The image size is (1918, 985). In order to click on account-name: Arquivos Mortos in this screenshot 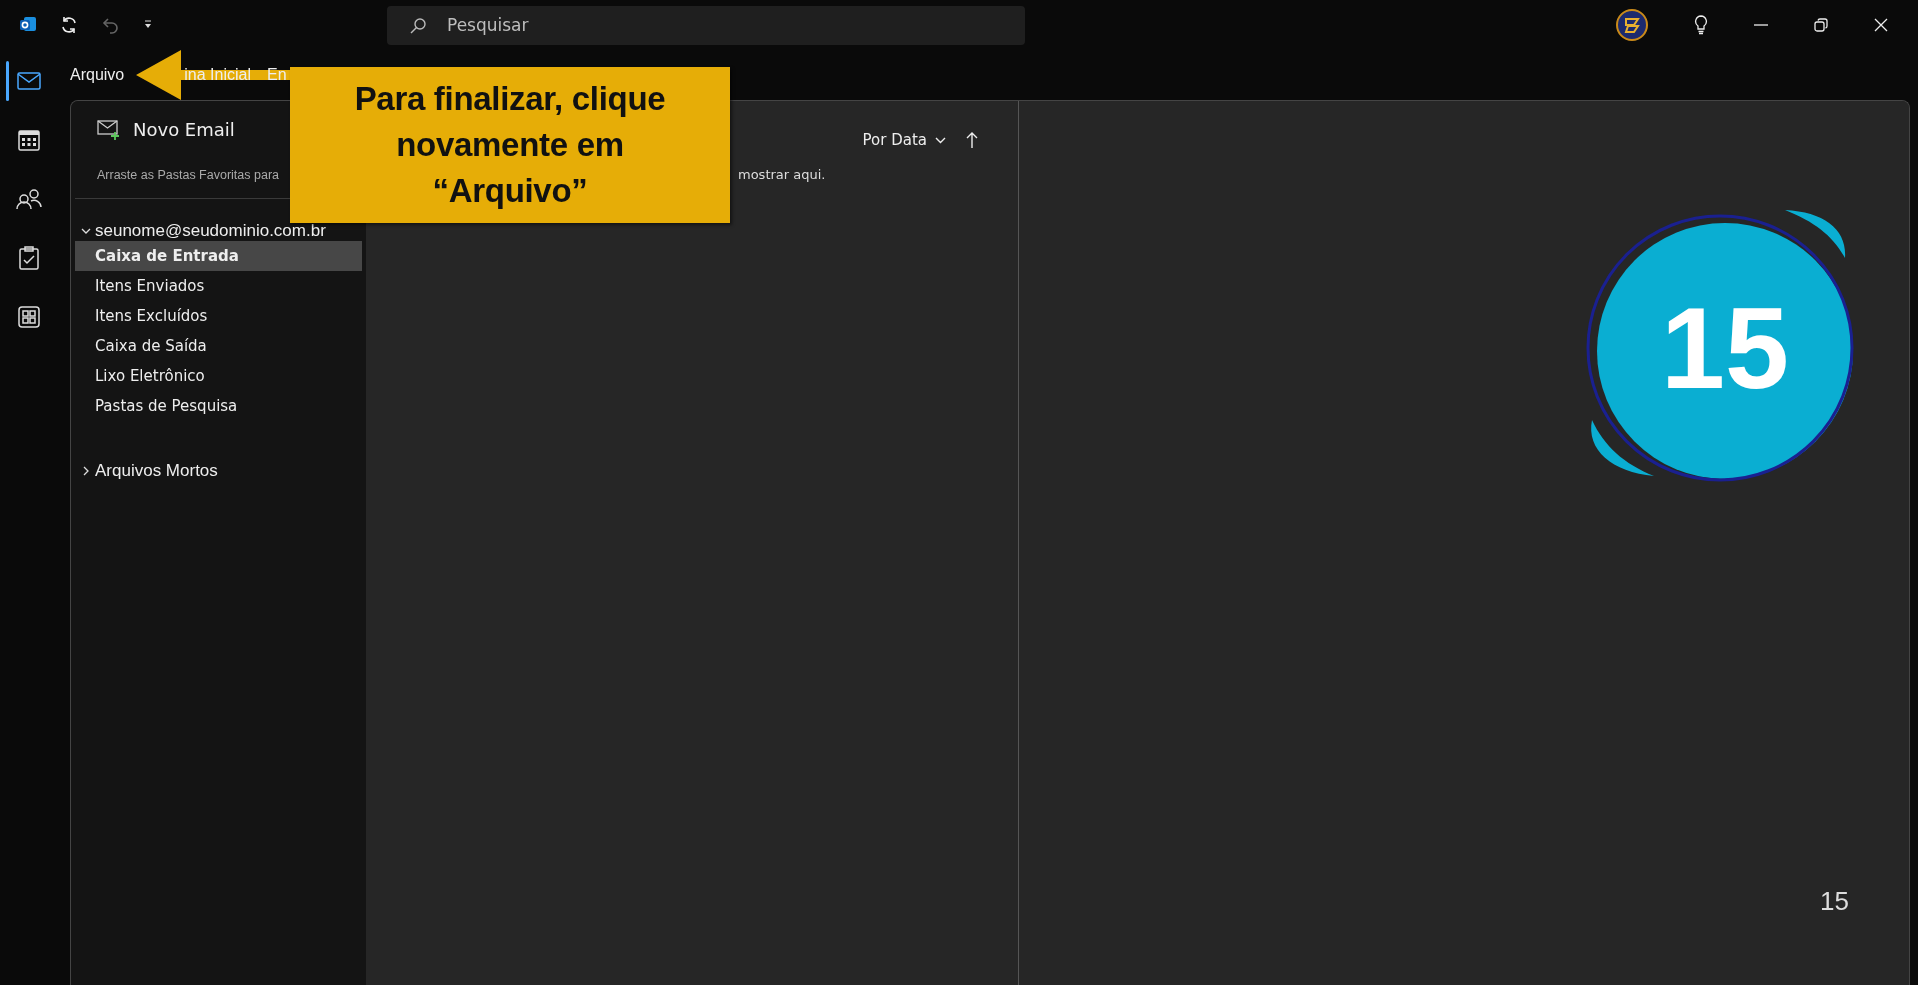, I will do `click(156, 471)`.